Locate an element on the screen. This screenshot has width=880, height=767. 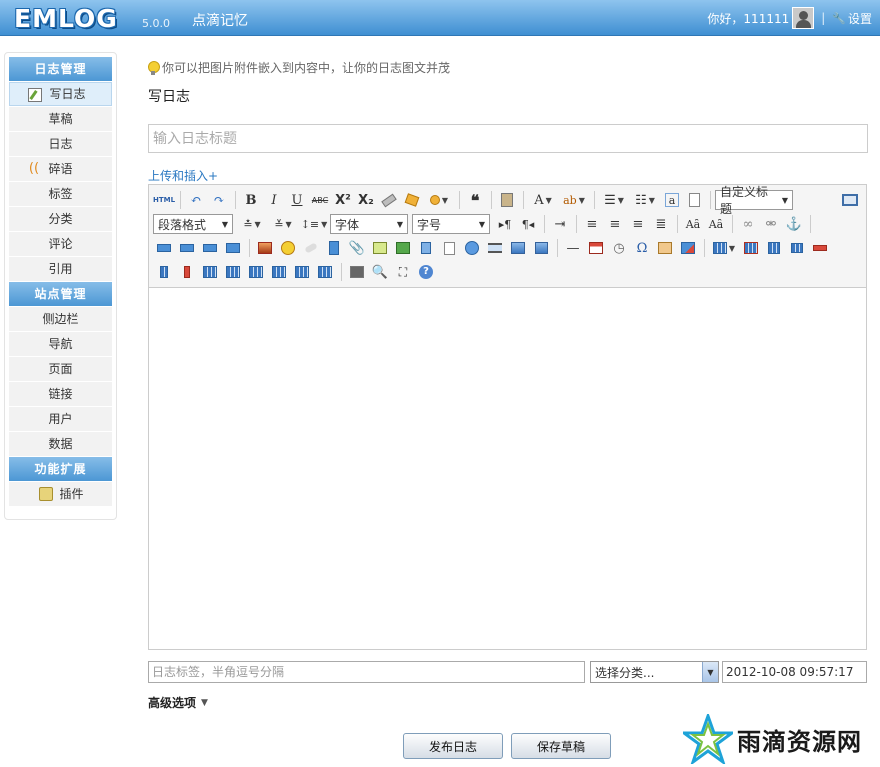
auto-layout-icon: ▼ is located at coordinates (439, 200).